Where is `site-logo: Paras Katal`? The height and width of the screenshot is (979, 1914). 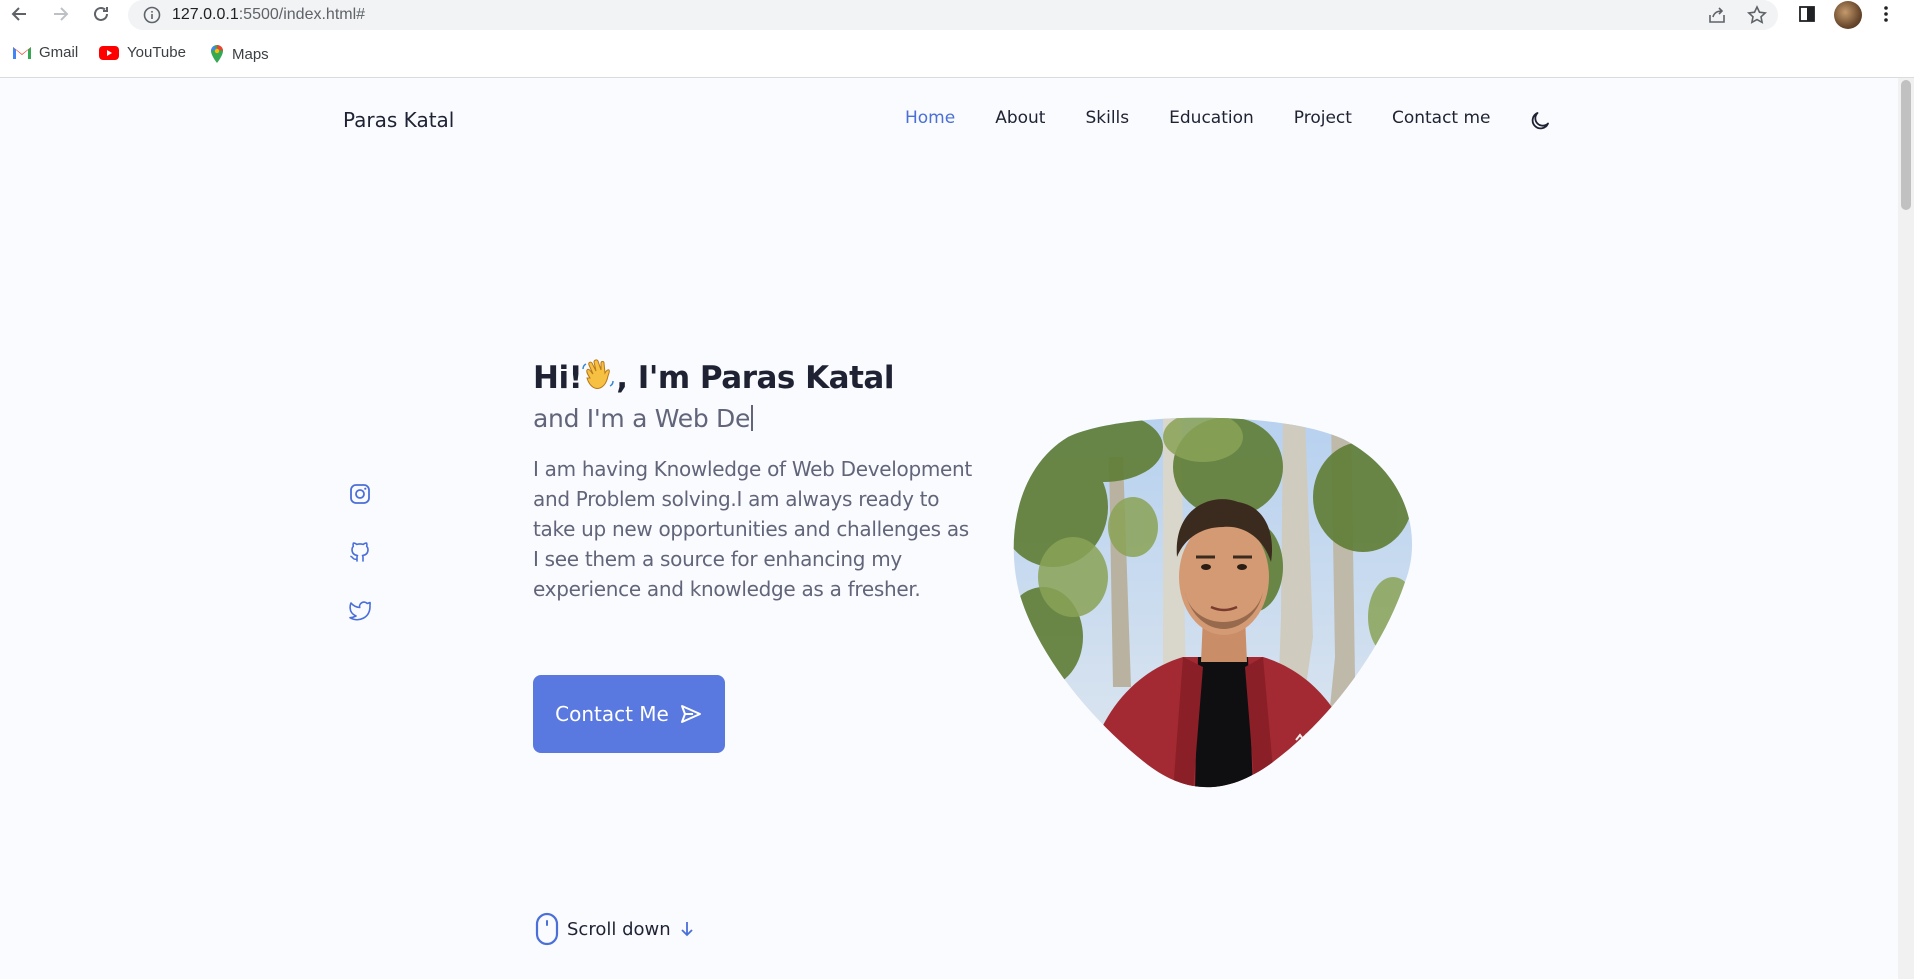
site-logo: Paras Katal is located at coordinates (398, 120).